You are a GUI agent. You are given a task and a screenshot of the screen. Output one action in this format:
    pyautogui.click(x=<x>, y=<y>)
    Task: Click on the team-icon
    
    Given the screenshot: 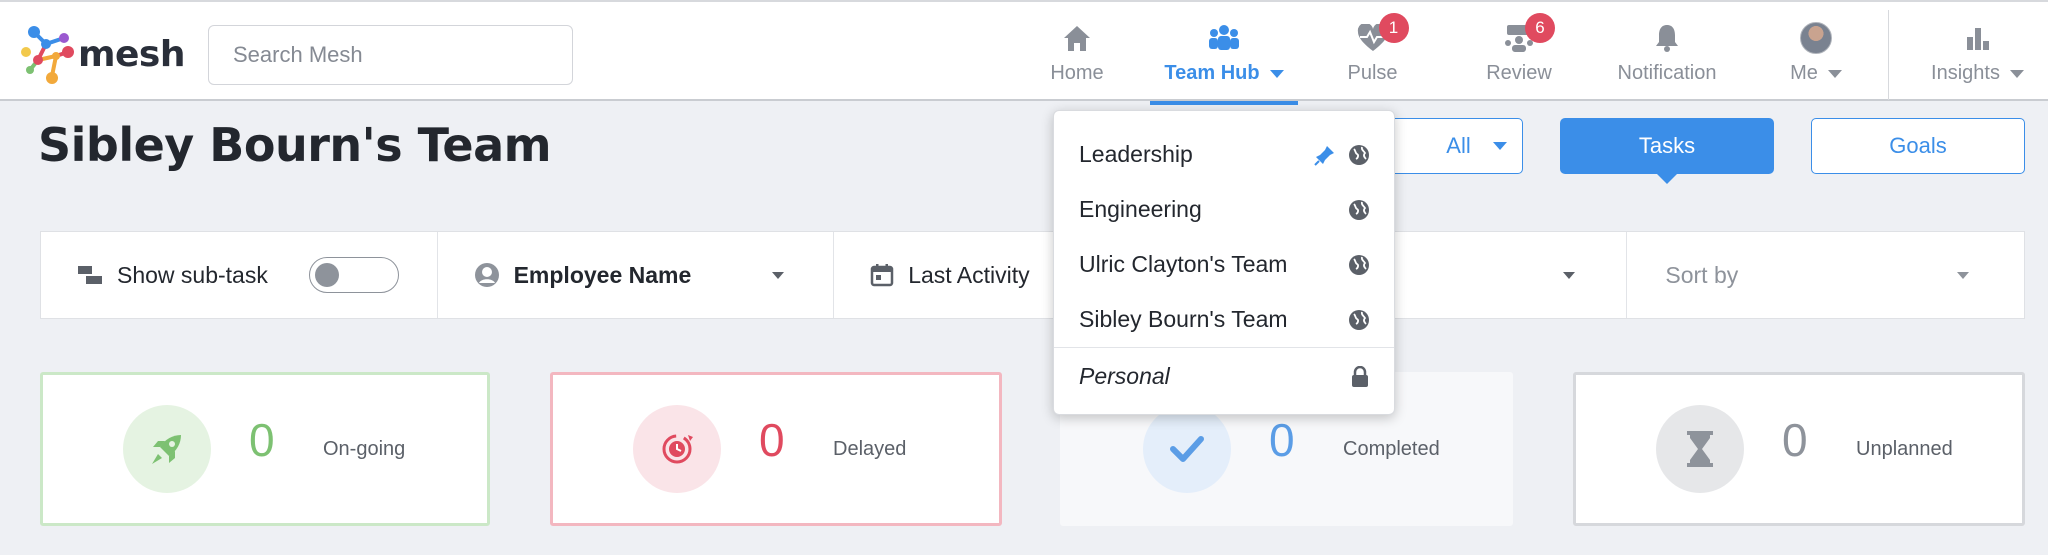 What is the action you would take?
    pyautogui.click(x=1224, y=37)
    